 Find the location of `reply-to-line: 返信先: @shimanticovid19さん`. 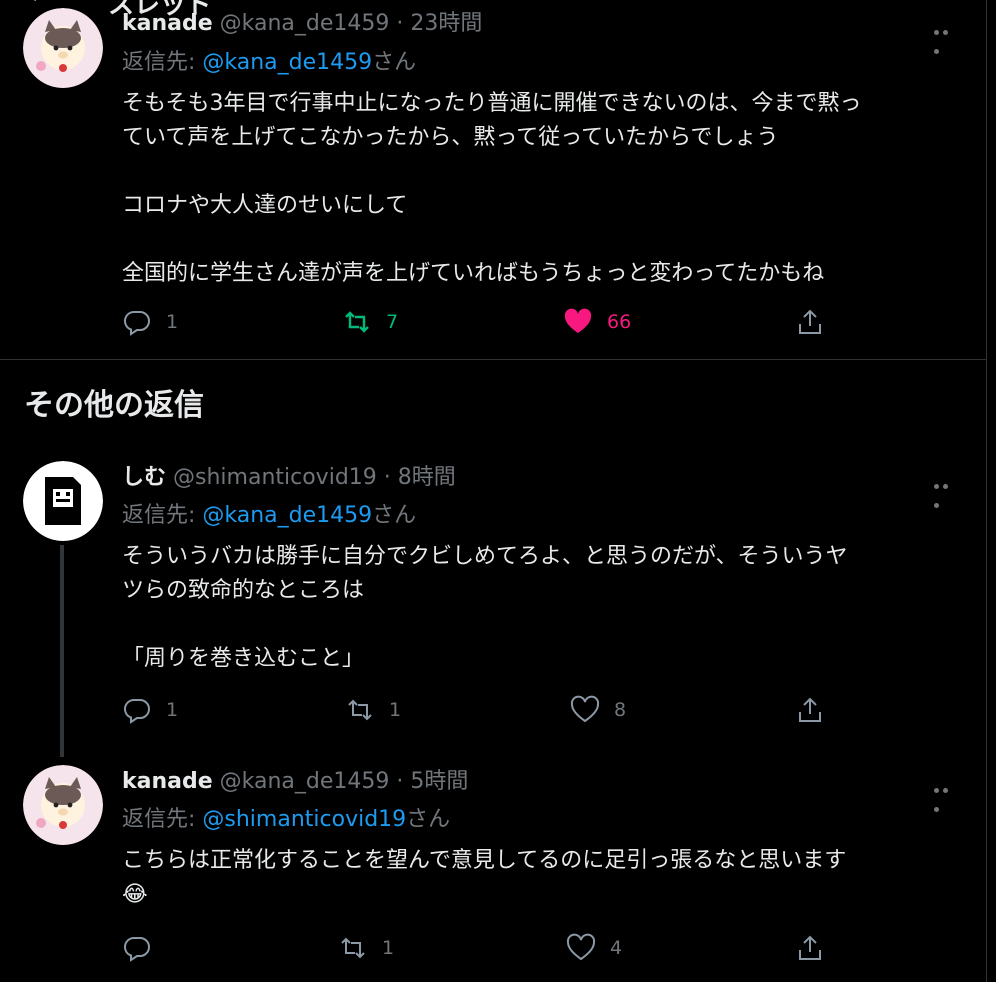

reply-to-line: 返信先: @shimanticovid19さん is located at coordinates (286, 819).